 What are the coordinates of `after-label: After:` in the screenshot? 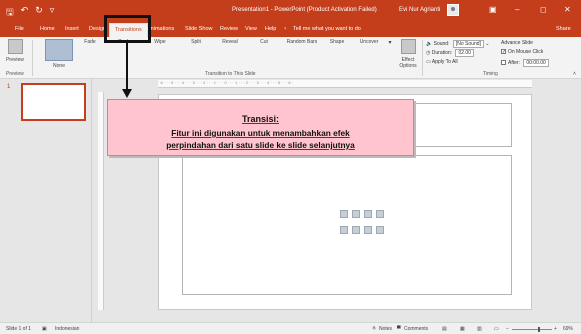 It's located at (514, 63).